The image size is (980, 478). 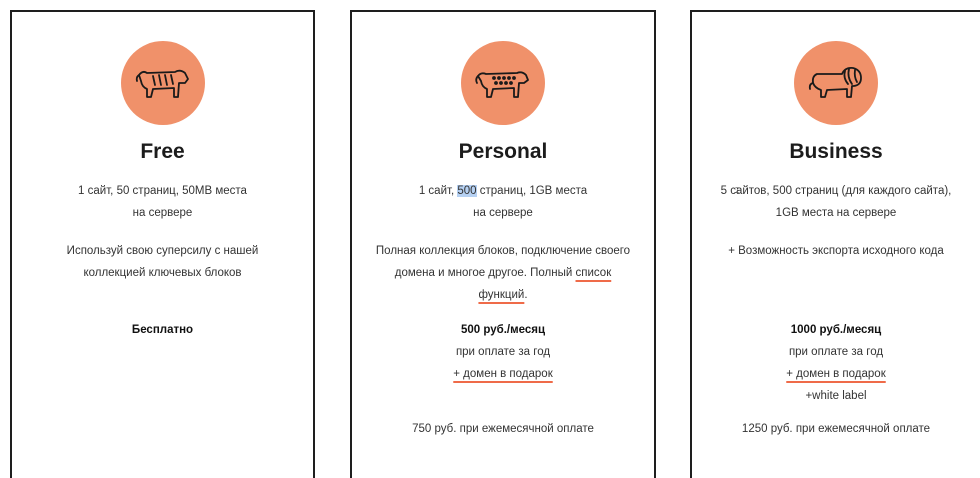 I want to click on description-line: 1 сайт, 500 страниц, 1GB места, so click(x=503, y=191).